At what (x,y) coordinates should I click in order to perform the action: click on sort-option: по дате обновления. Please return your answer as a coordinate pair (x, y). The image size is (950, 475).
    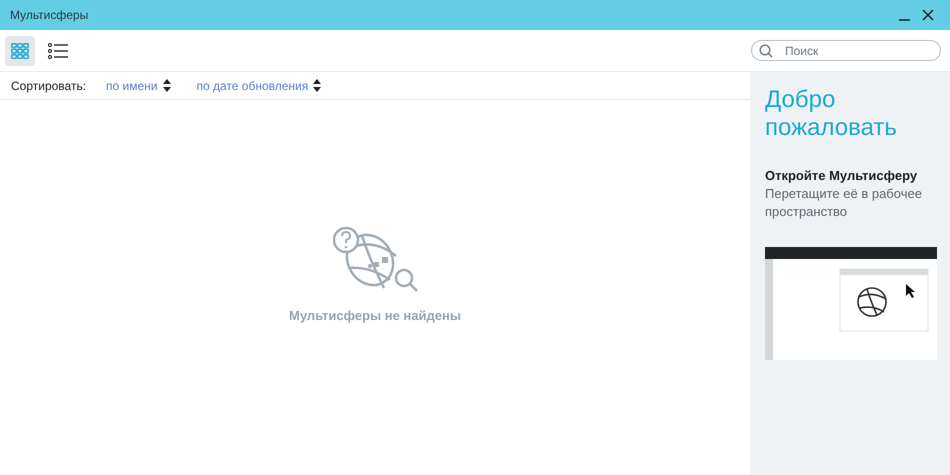
    Looking at the image, I should click on (259, 85).